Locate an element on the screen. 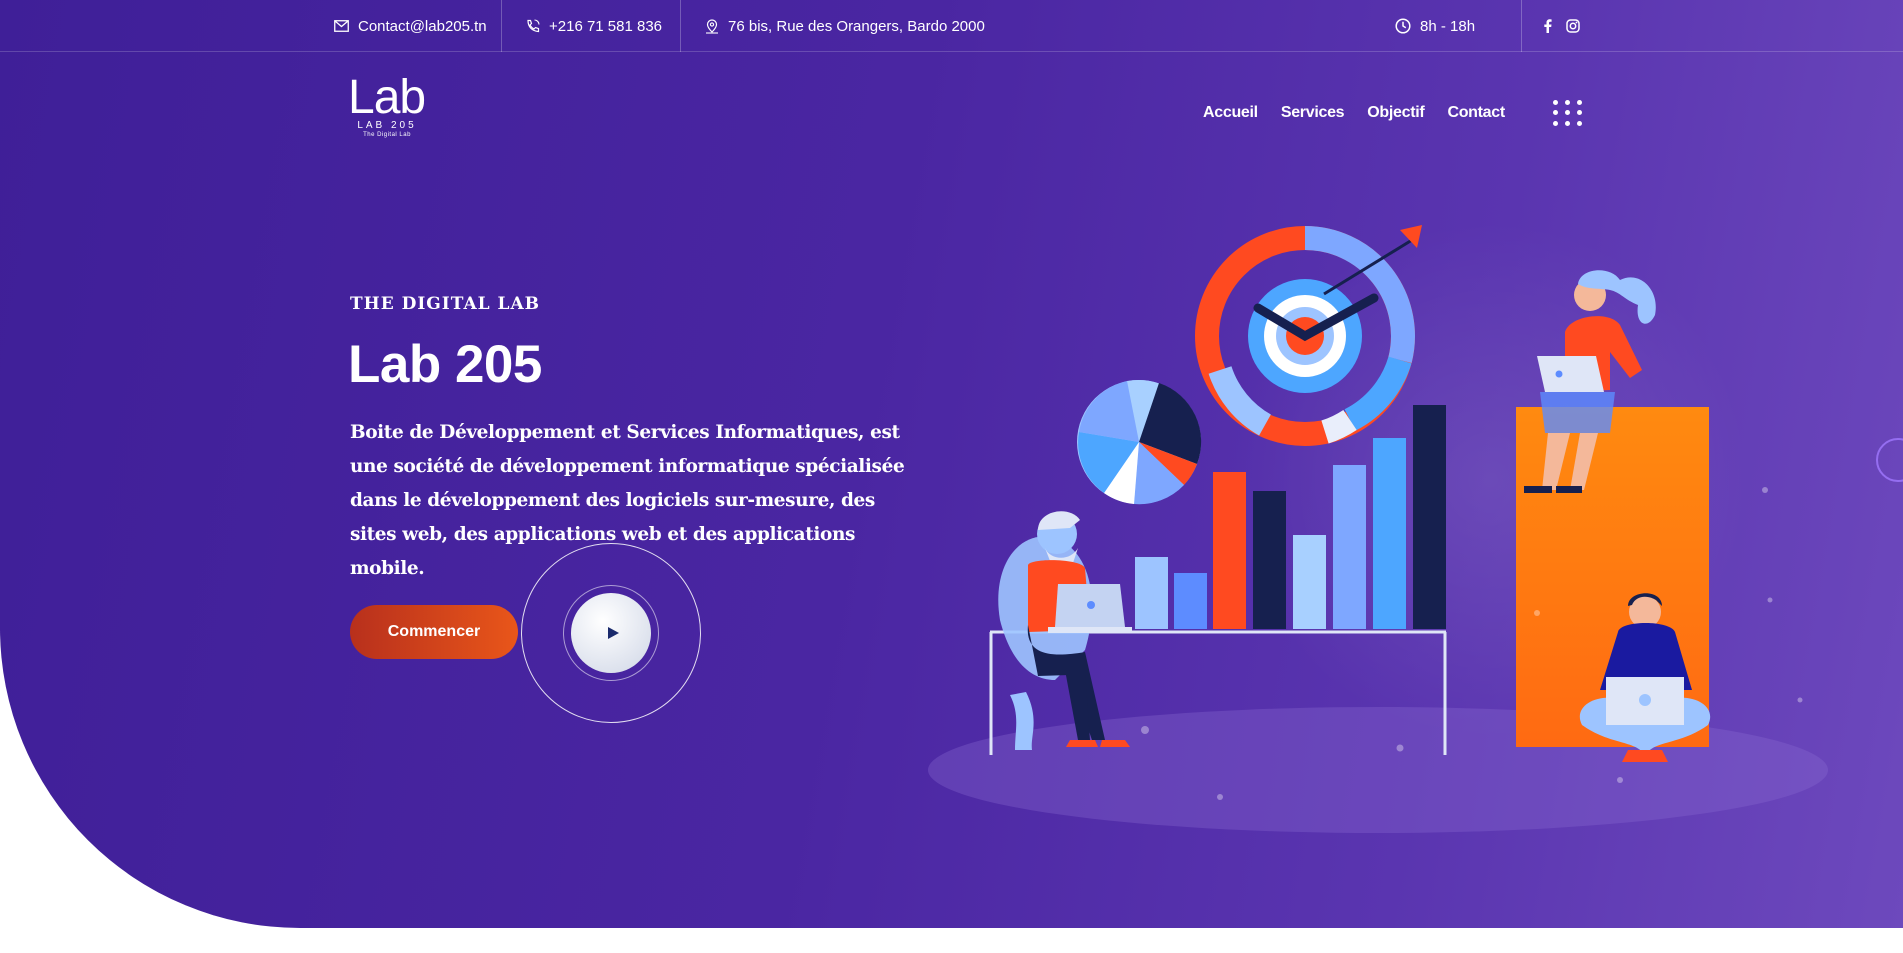 This screenshot has width=1903, height=953. logo-tagline: The Digital Lab is located at coordinates (387, 135).